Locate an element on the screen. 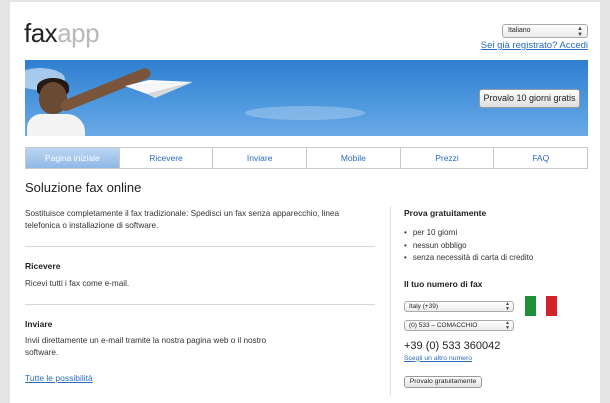 This screenshot has width=610, height=403. choose-other-number-link: Scegli un altro numero is located at coordinates (499, 358).